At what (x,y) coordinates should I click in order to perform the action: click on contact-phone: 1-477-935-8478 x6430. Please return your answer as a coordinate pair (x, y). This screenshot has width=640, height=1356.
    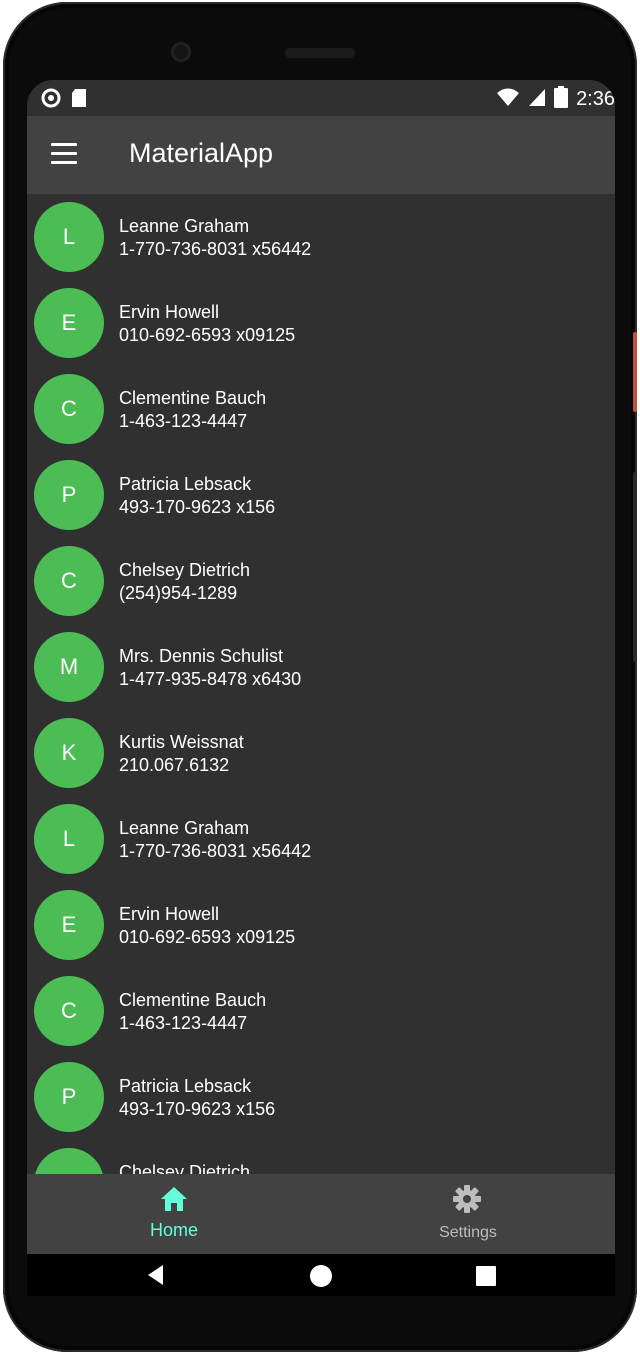
    Looking at the image, I should click on (210, 679).